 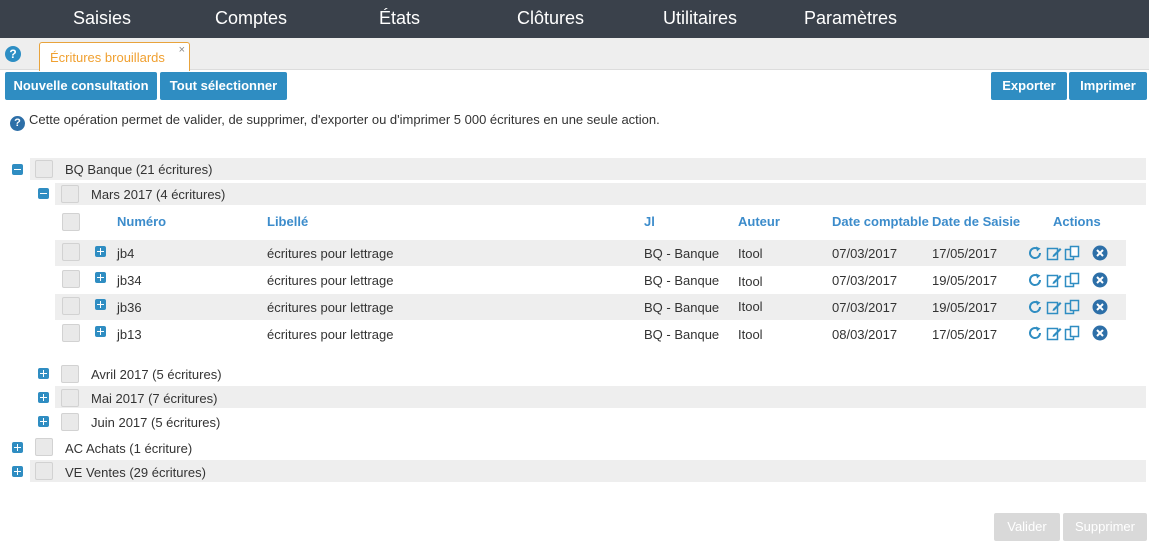 I want to click on group-row-mai, so click(x=600, y=397).